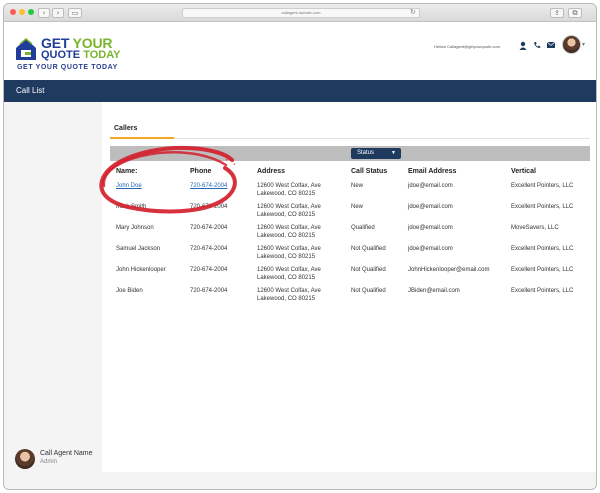  I want to click on chevron-down-icon: ▾, so click(583, 44).